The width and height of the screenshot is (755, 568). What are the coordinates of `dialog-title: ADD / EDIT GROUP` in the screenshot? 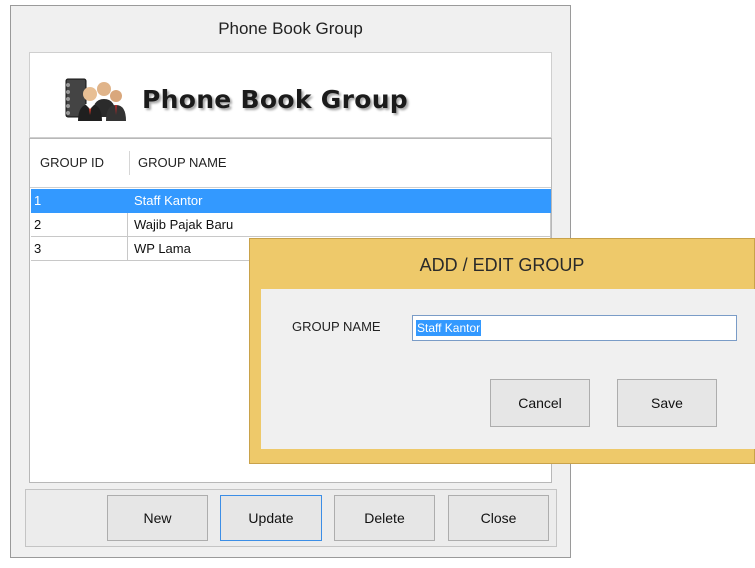 It's located at (502, 265).